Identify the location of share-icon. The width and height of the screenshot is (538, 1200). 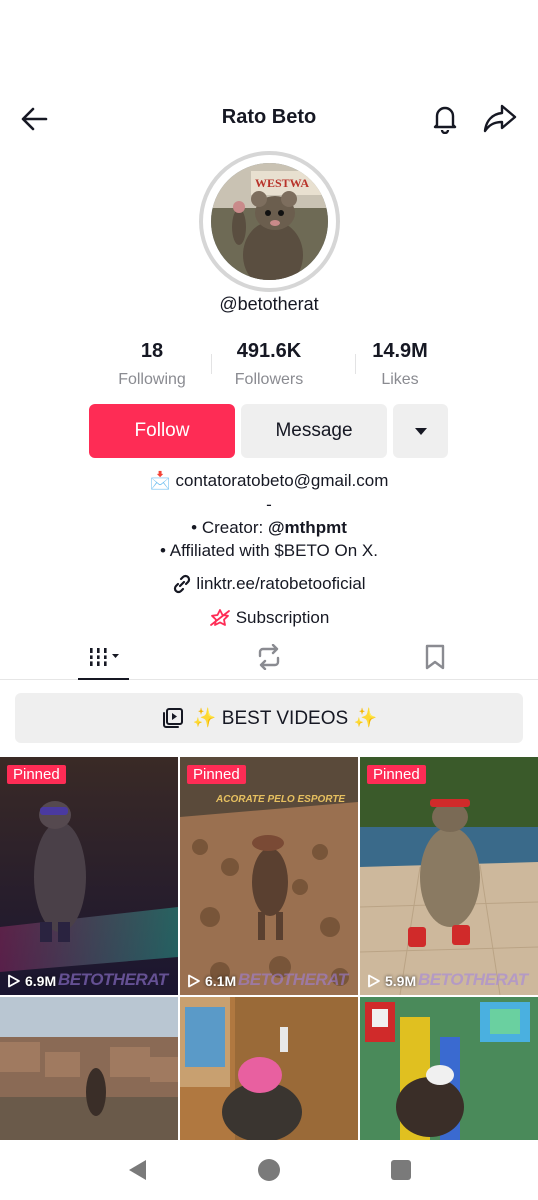
(500, 118).